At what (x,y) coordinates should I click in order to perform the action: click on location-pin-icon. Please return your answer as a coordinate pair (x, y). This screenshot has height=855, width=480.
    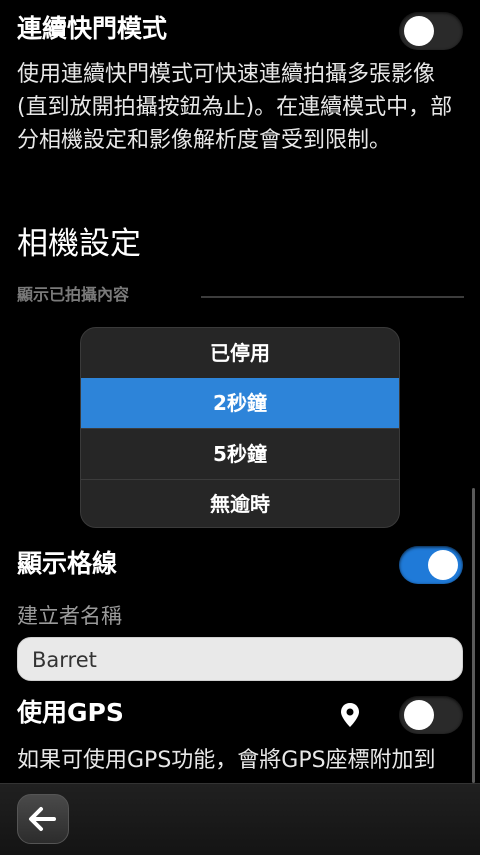
    Looking at the image, I should click on (350, 715).